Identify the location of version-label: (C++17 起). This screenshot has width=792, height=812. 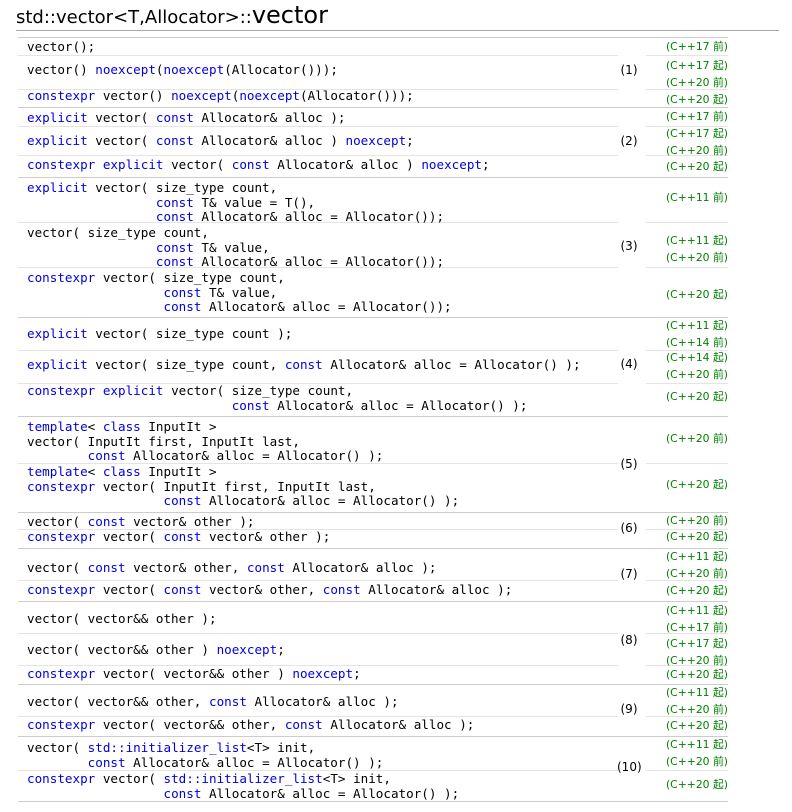
(696, 133).